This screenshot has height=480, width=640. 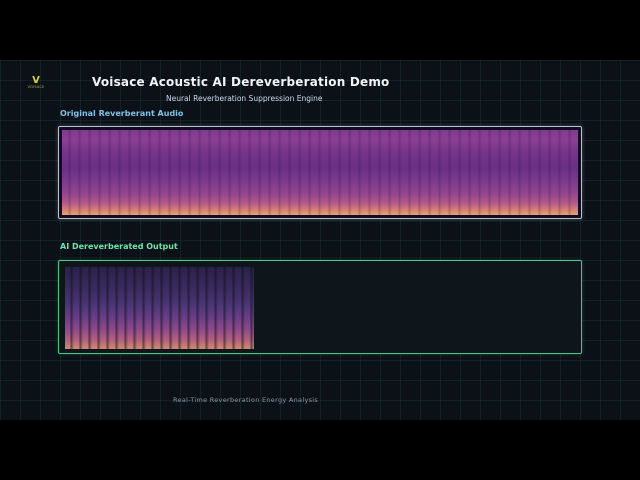 What do you see at coordinates (246, 400) in the screenshot?
I see `analysis-caption: Real-Time Reverberation Energy Analysis` at bounding box center [246, 400].